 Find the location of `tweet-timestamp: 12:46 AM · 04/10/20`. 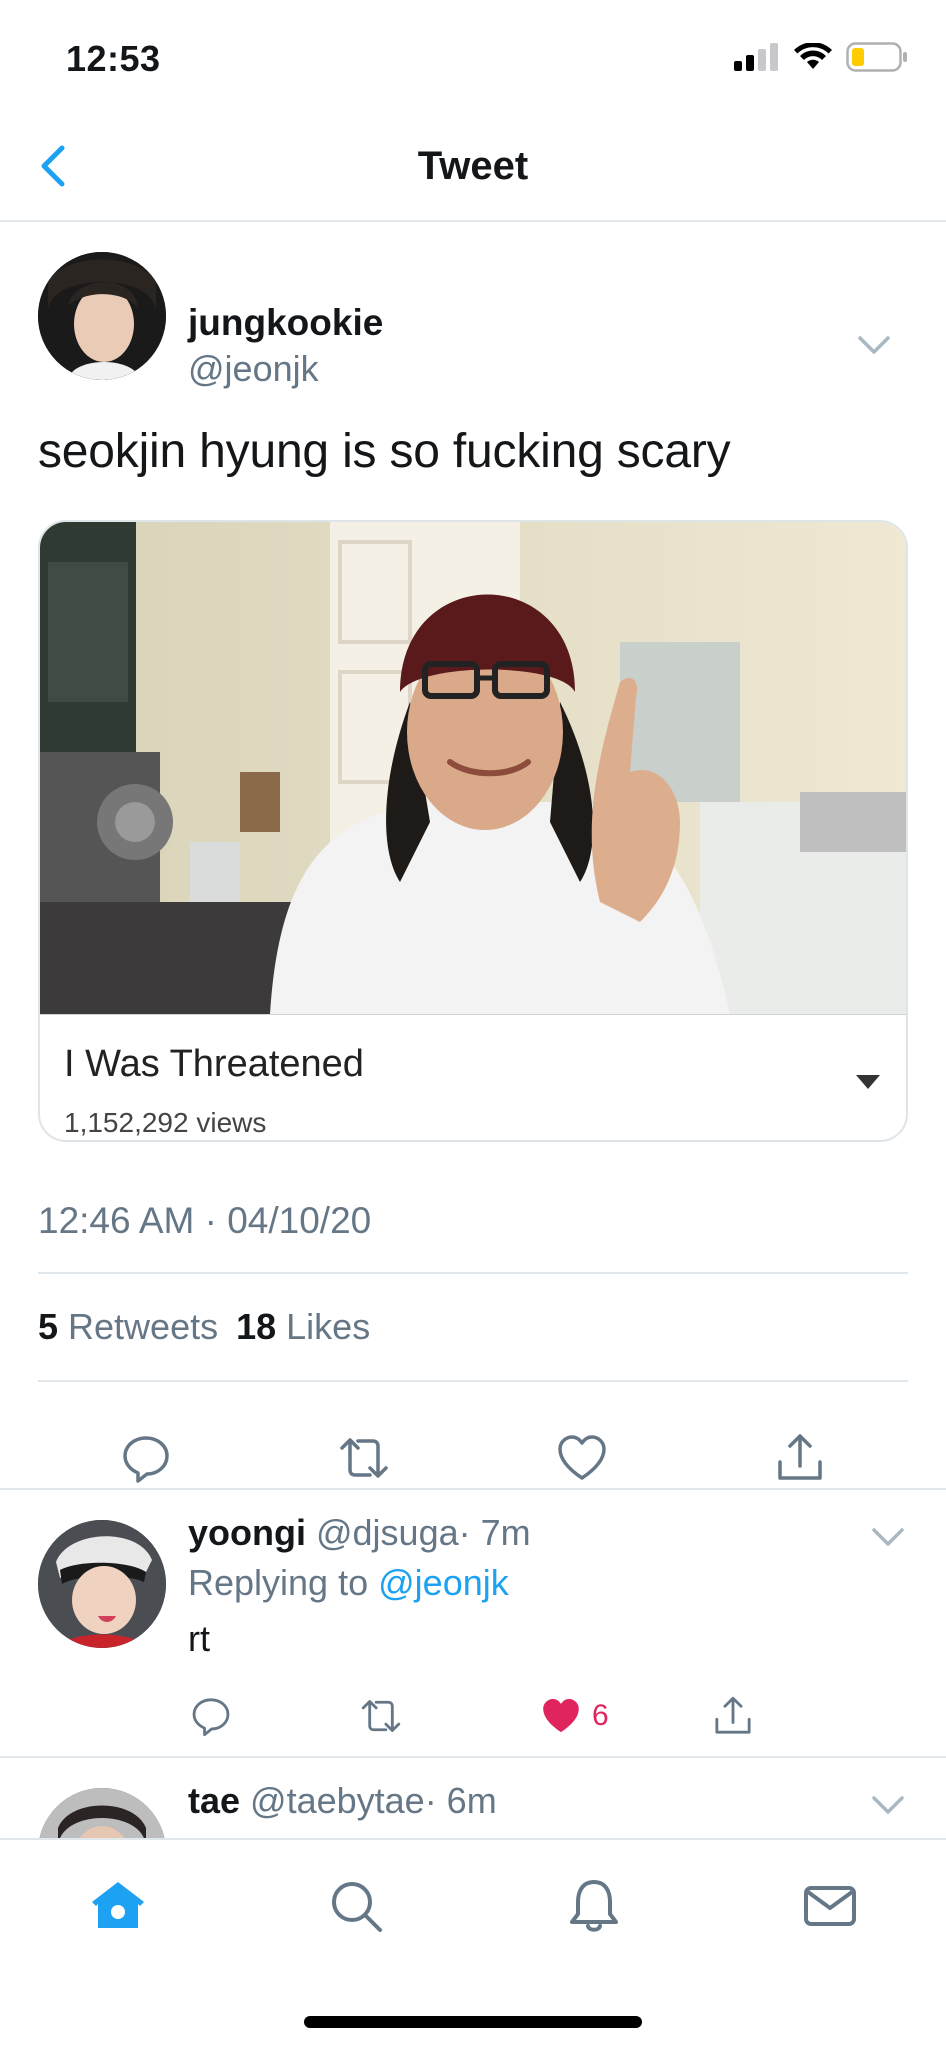

tweet-timestamp: 12:46 AM · 04/10/20 is located at coordinates (205, 1220).